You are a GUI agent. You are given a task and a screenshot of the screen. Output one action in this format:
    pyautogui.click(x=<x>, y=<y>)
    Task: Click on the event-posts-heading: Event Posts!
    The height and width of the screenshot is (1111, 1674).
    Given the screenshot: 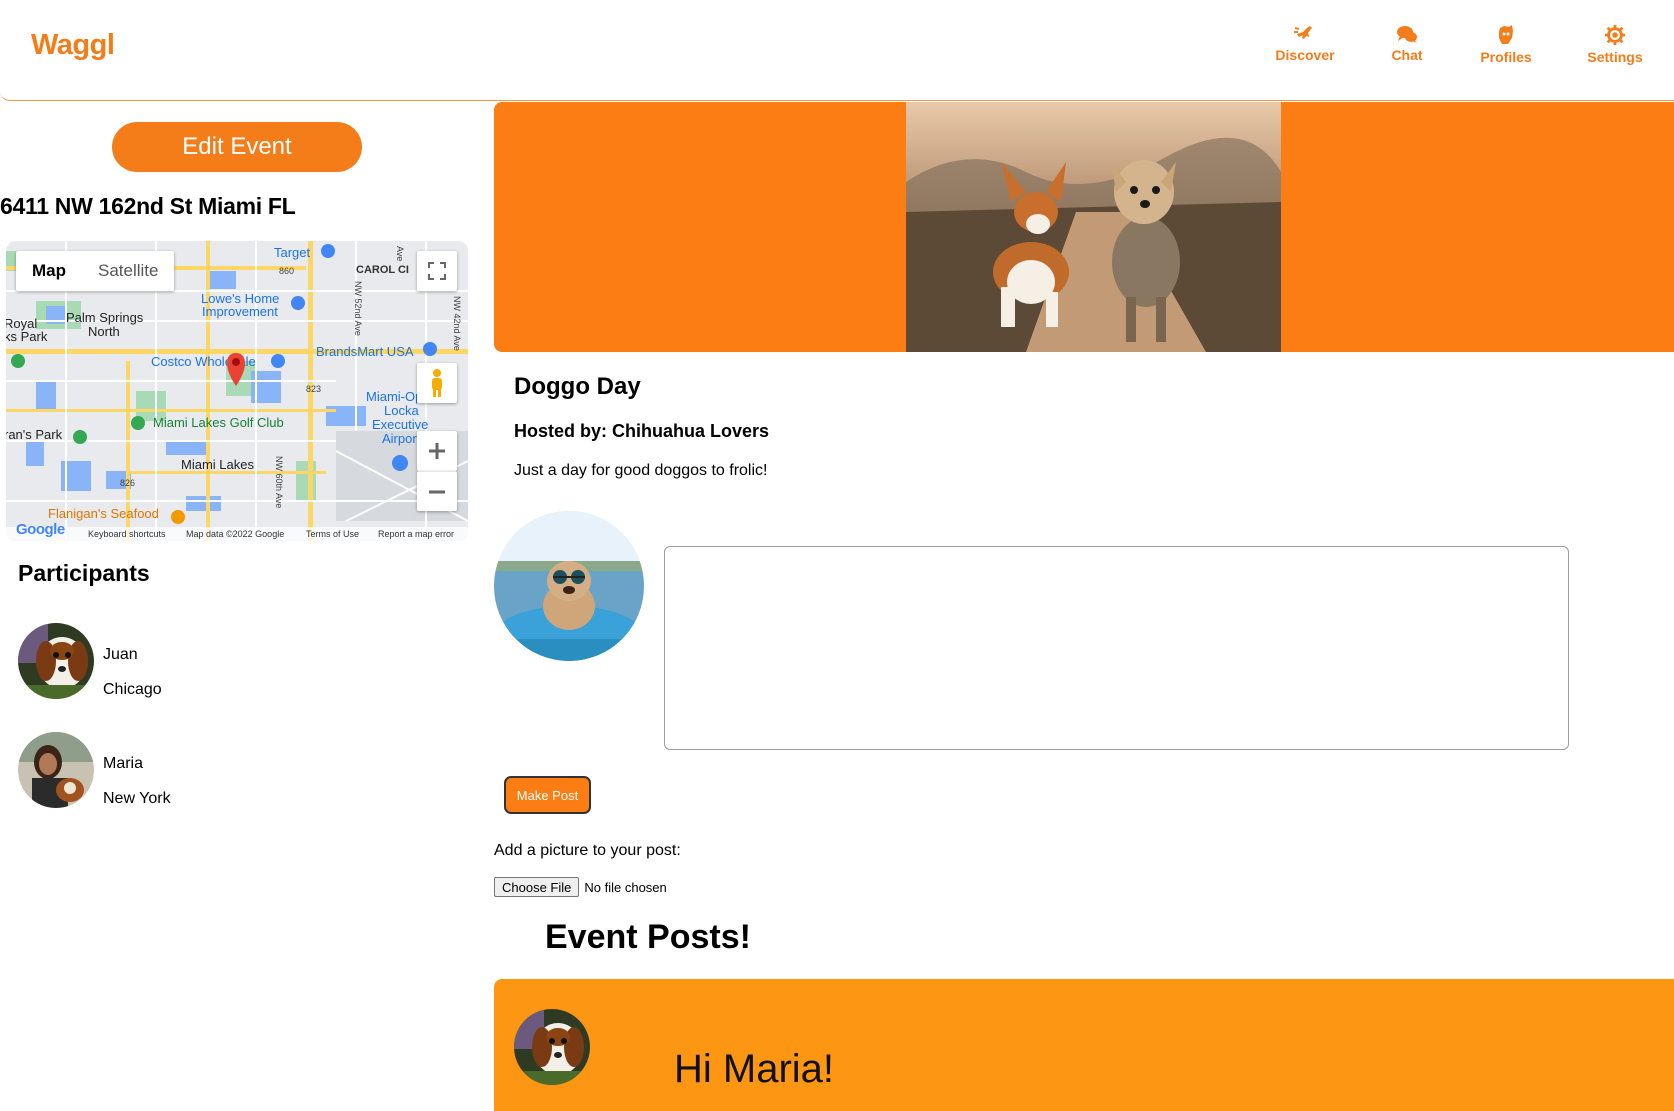 What is the action you would take?
    pyautogui.click(x=648, y=937)
    